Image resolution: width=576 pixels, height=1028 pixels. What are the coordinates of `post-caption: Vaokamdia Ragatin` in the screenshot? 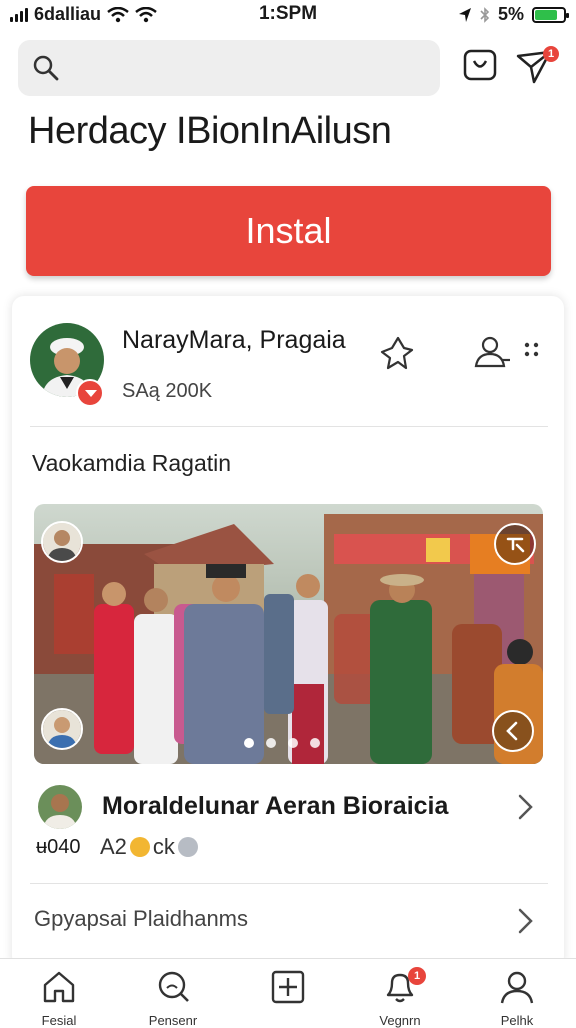 It's located at (132, 463).